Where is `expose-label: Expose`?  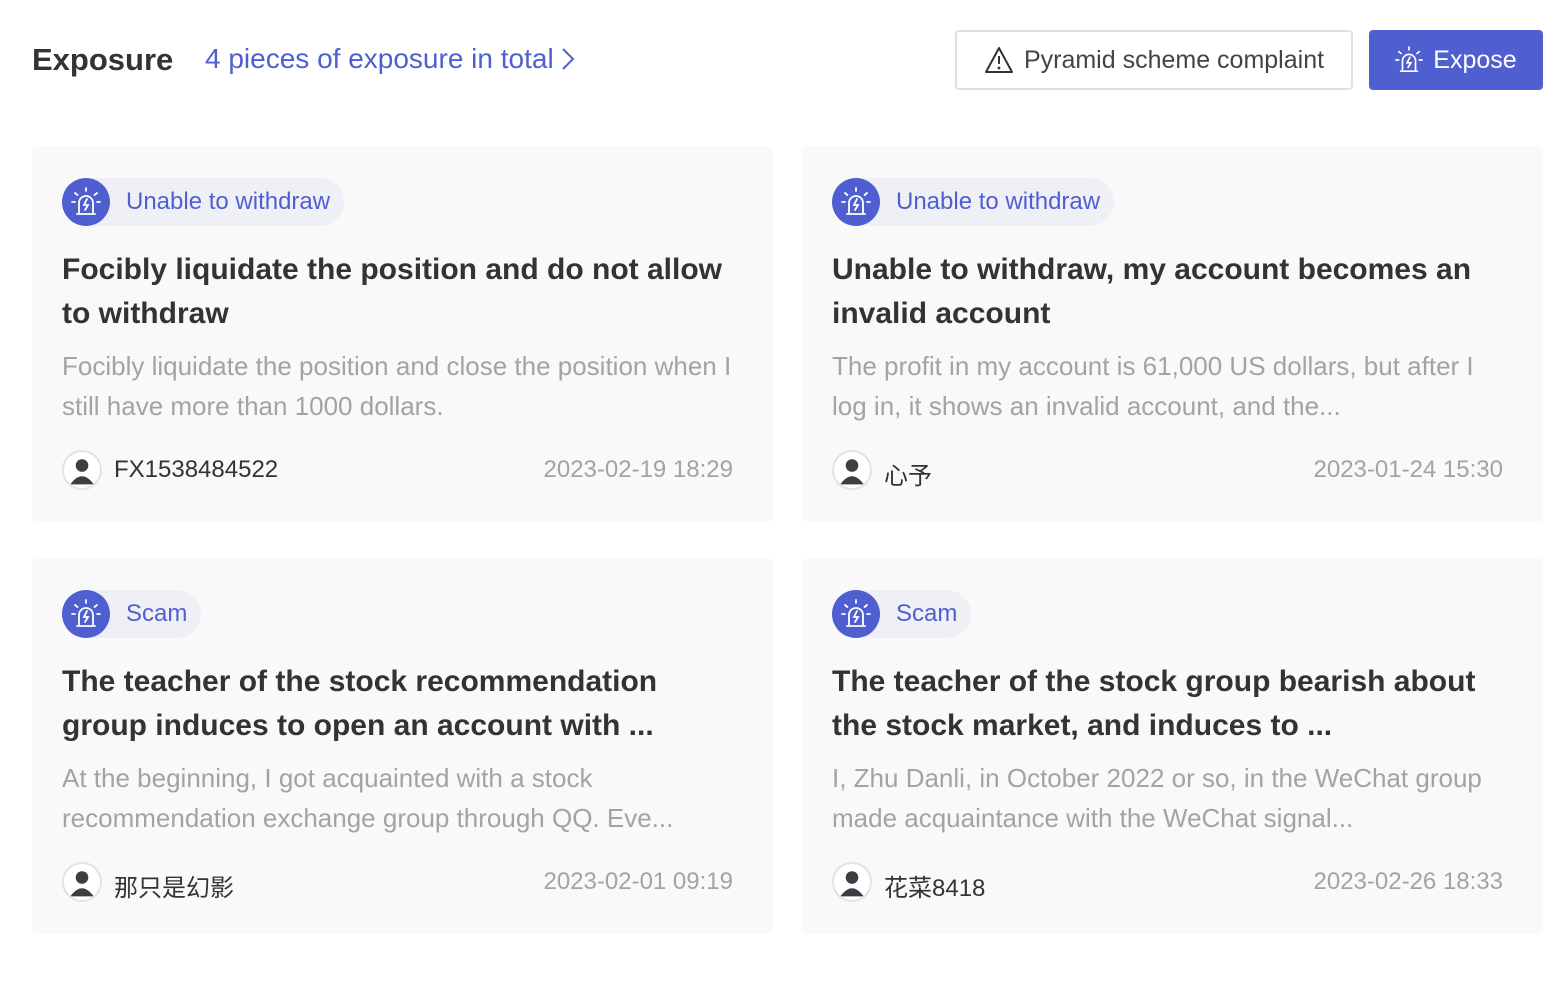 expose-label: Expose is located at coordinates (1475, 59).